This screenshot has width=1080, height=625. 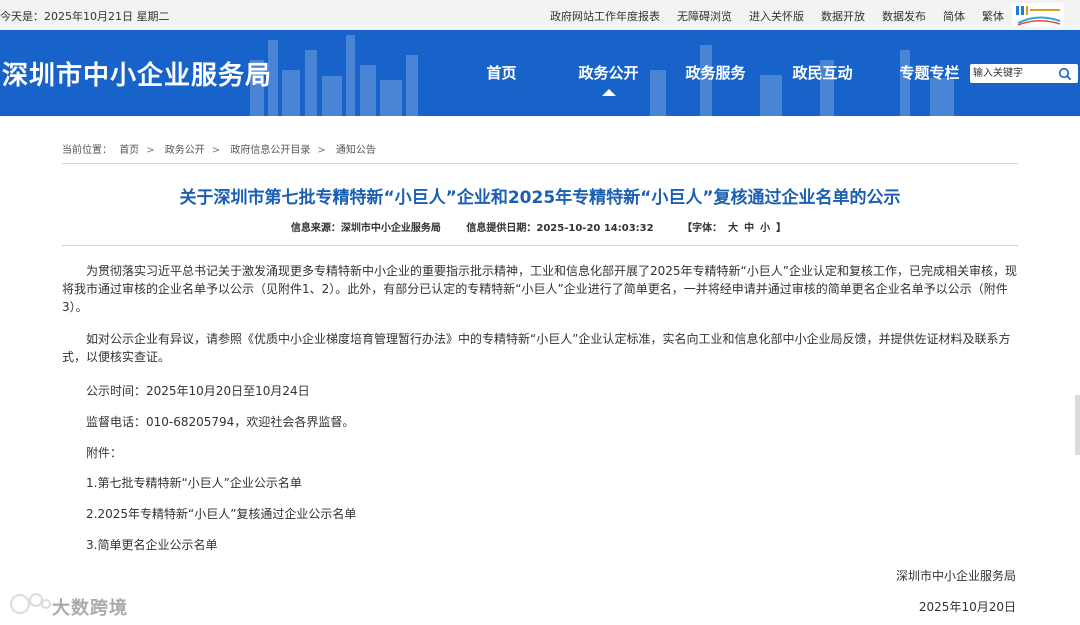 What do you see at coordinates (501, 73) in the screenshot?
I see `nav-home: 首页` at bounding box center [501, 73].